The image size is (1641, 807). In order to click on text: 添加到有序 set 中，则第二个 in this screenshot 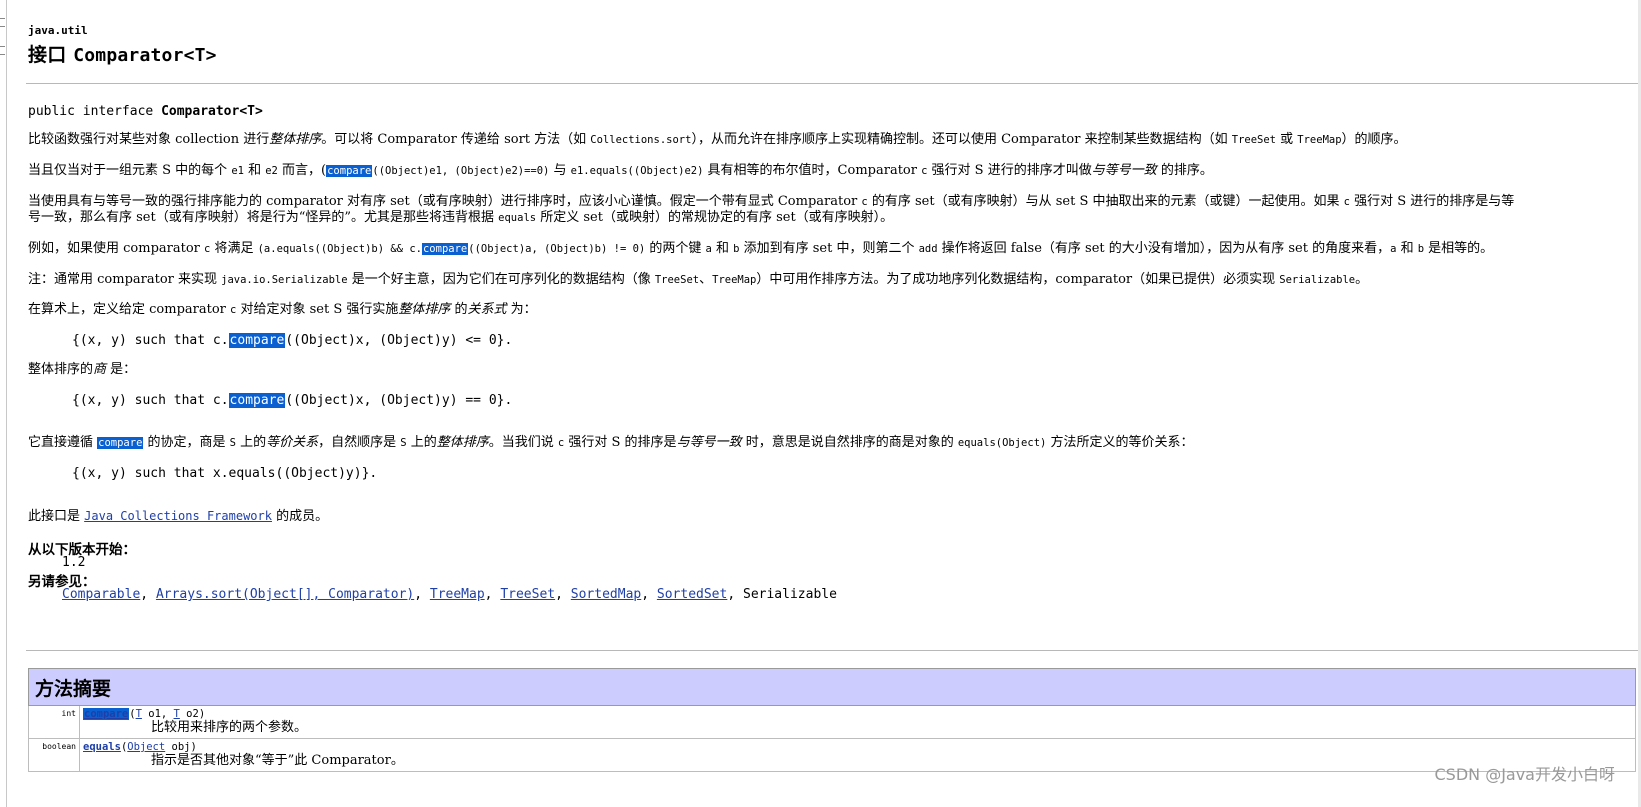, I will do `click(829, 248)`.